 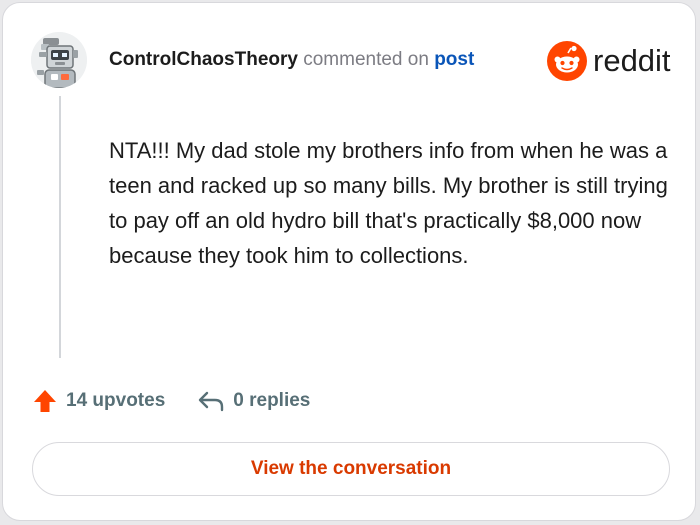 I want to click on comment-footer: 14 upvotes 0 replies, so click(x=171, y=401).